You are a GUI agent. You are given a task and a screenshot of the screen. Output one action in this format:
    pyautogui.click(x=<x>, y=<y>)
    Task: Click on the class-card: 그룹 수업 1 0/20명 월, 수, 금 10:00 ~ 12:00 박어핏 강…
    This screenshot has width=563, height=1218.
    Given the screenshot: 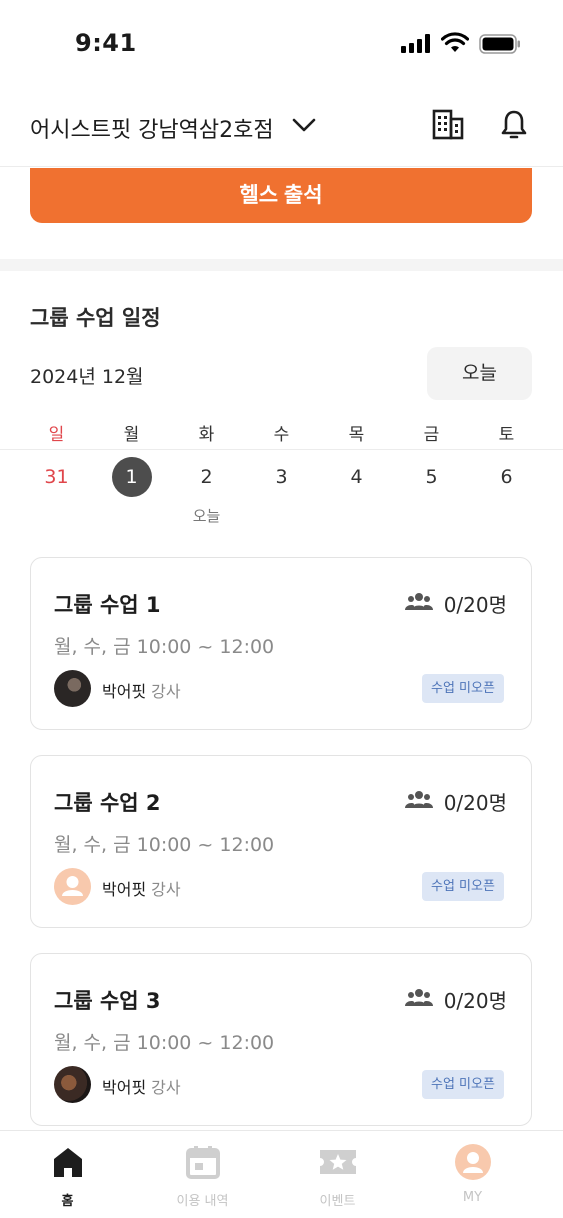 What is the action you would take?
    pyautogui.click(x=281, y=643)
    